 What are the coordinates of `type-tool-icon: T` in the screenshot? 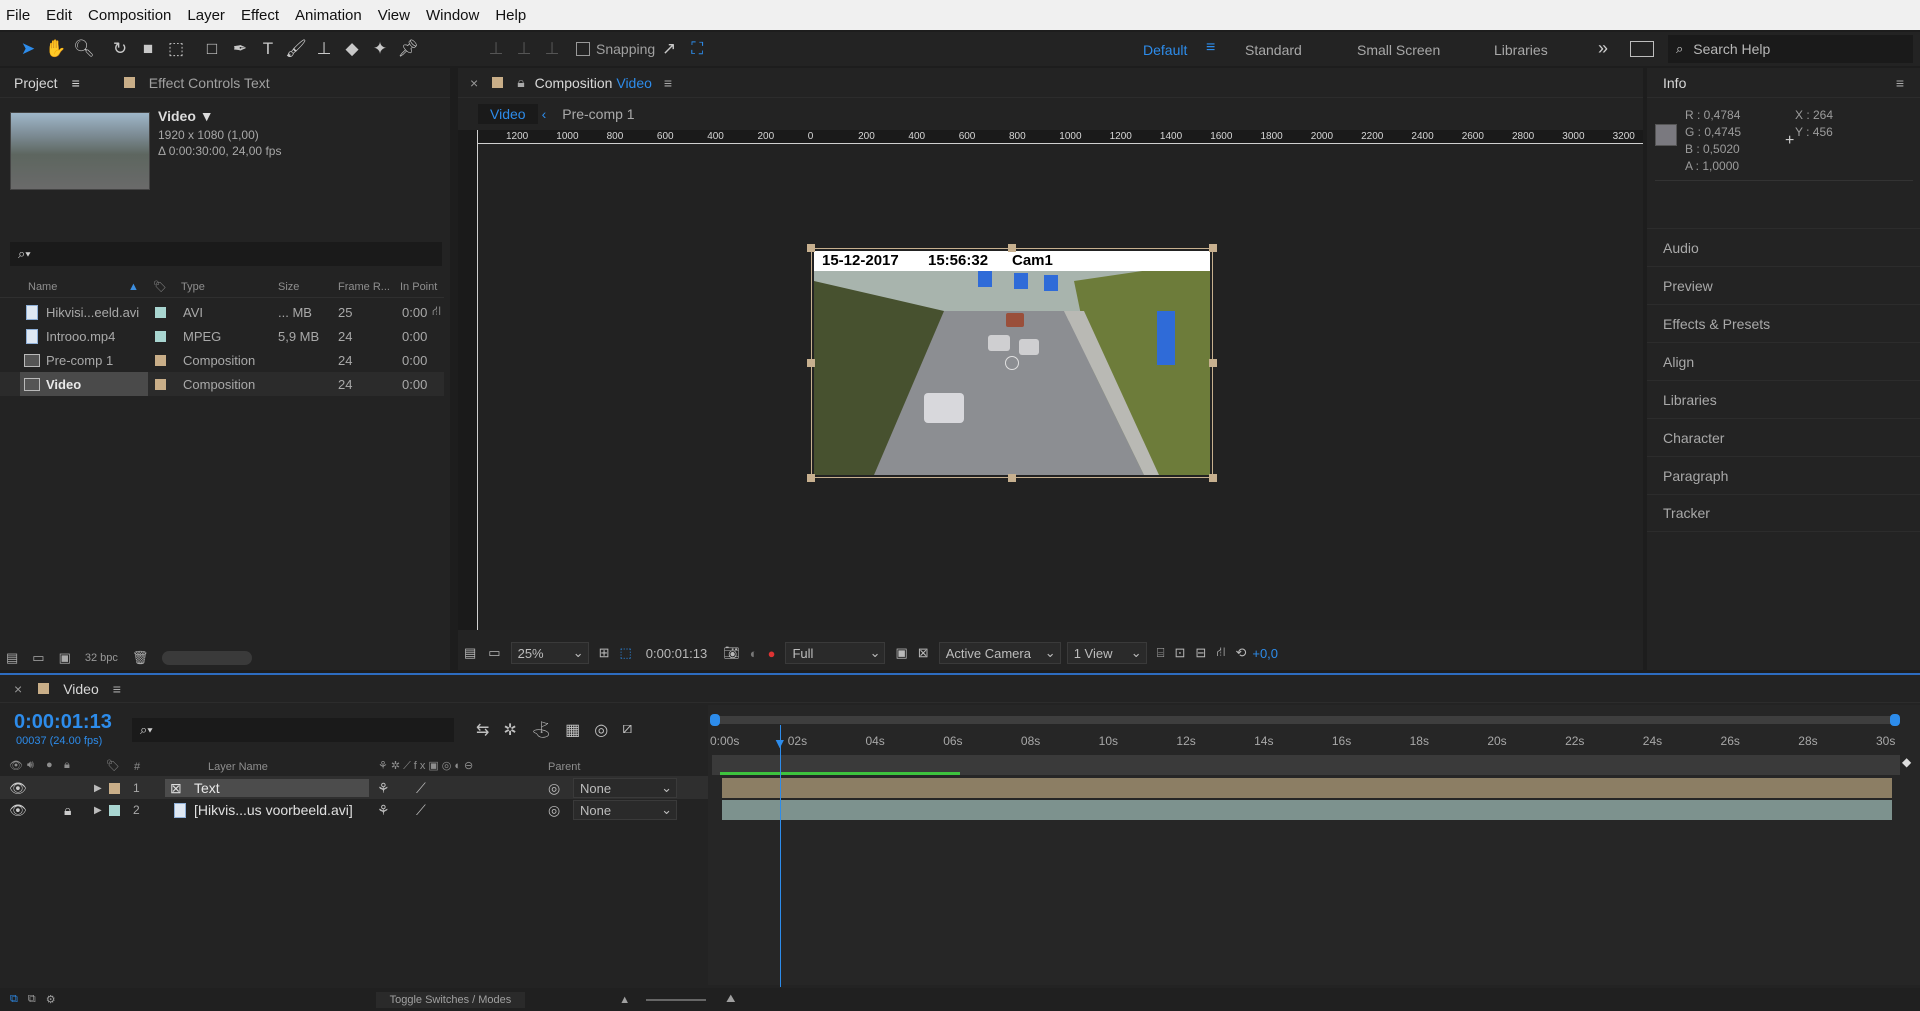 It's located at (268, 49).